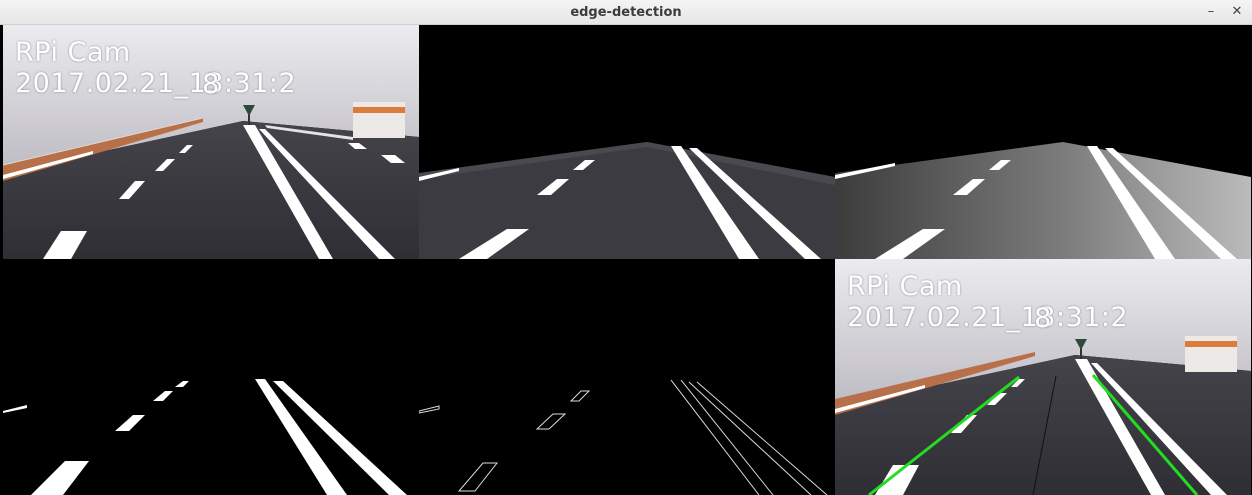  What do you see at coordinates (211, 84) in the screenshot?
I see `original-timestamp-line2: 8` at bounding box center [211, 84].